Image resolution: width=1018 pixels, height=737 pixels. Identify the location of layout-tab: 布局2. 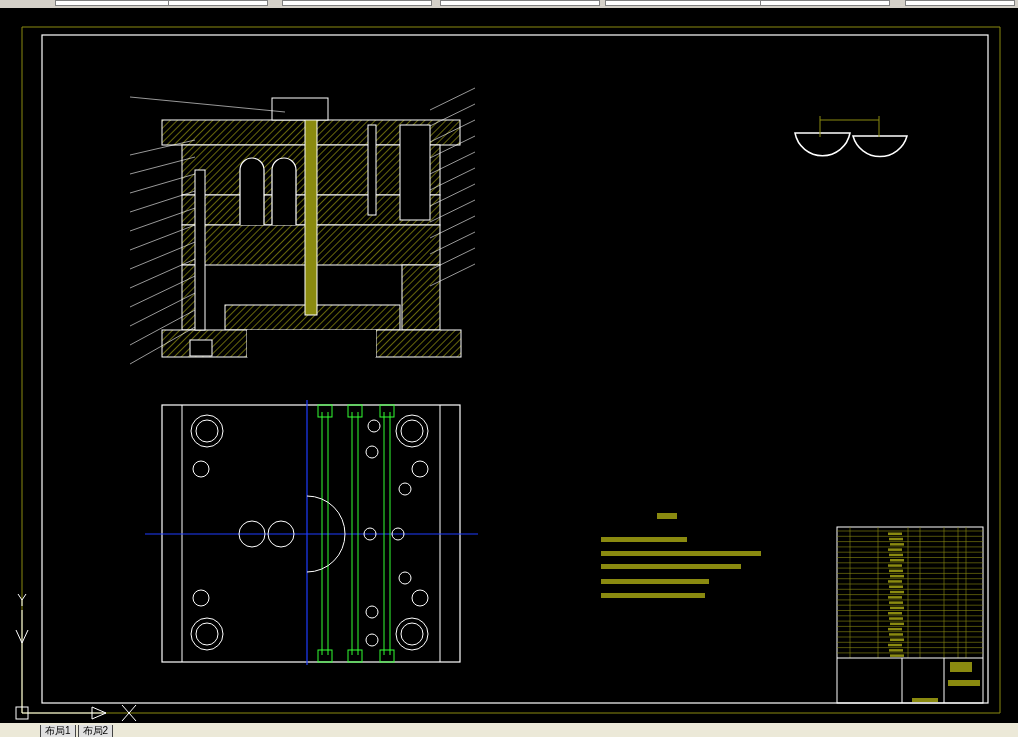
(95, 731).